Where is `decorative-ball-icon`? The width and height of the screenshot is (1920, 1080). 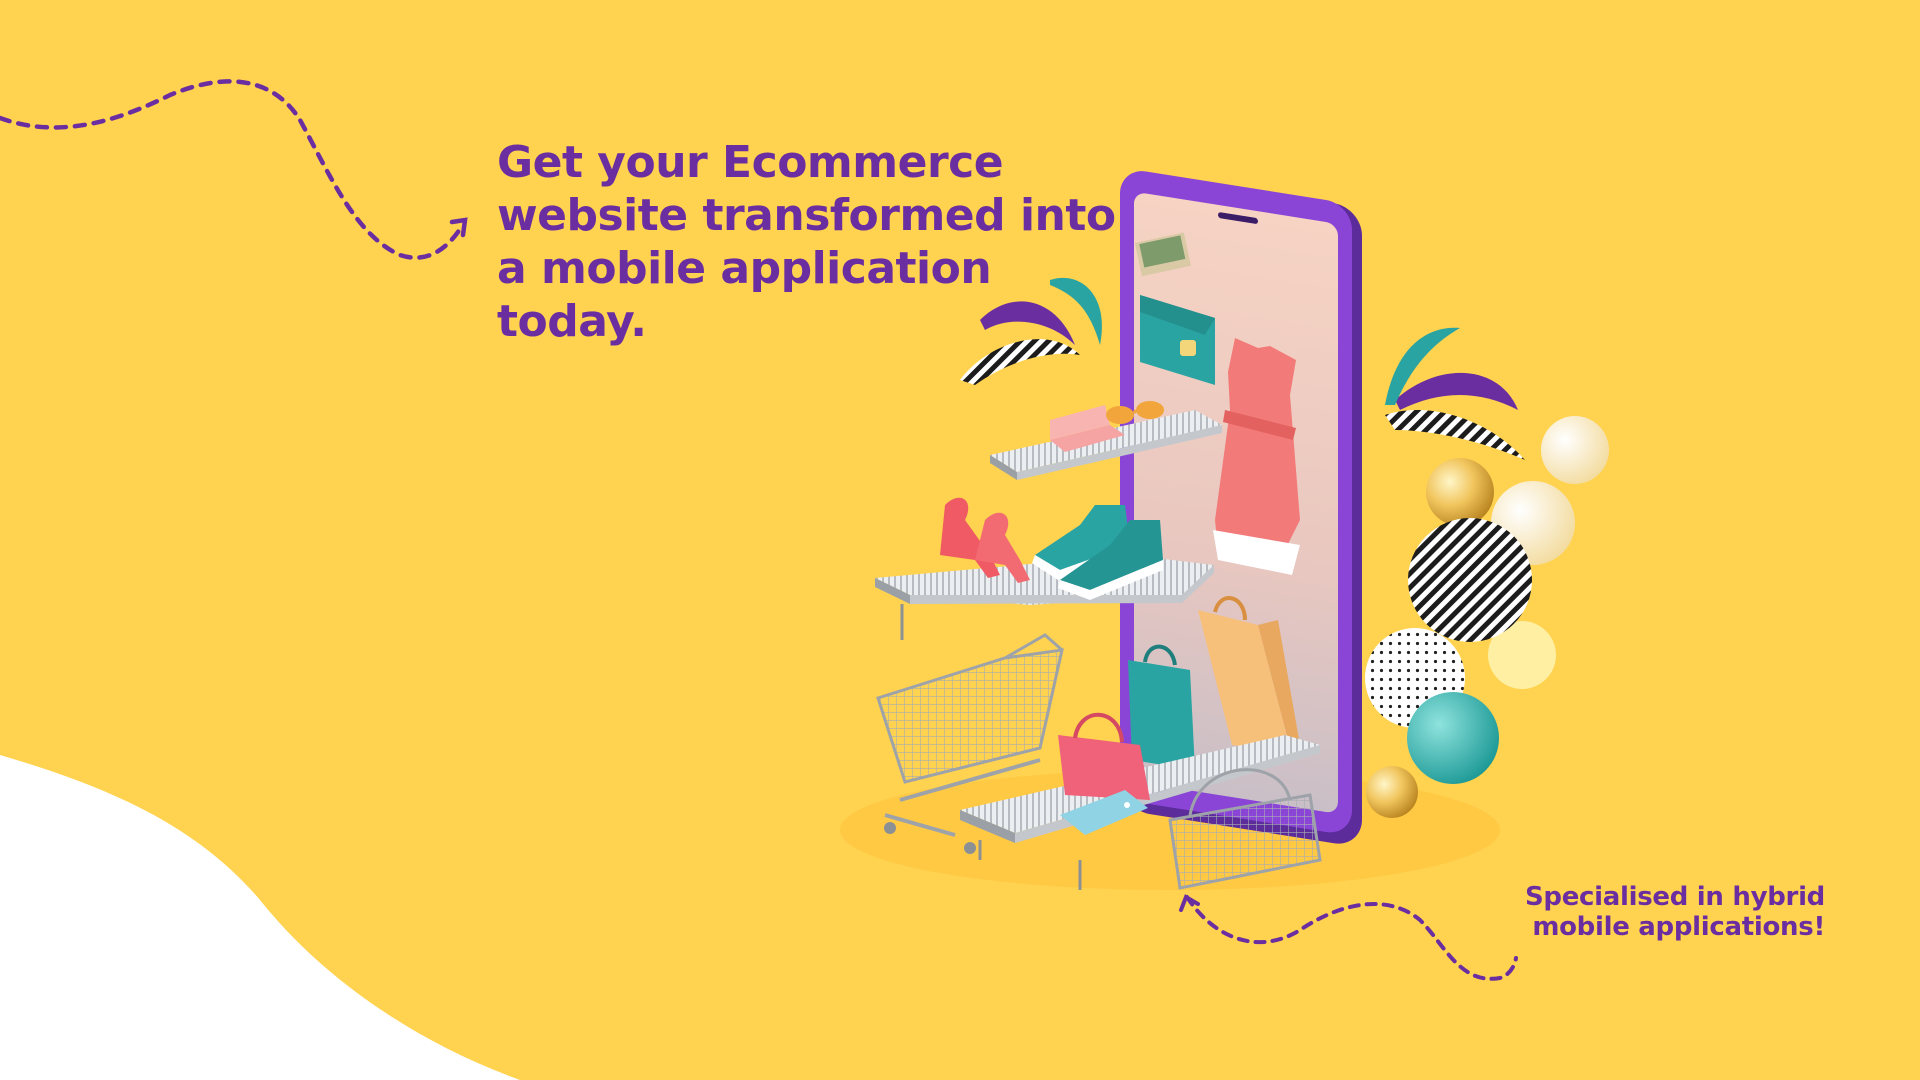 decorative-ball-icon is located at coordinates (1487, 617).